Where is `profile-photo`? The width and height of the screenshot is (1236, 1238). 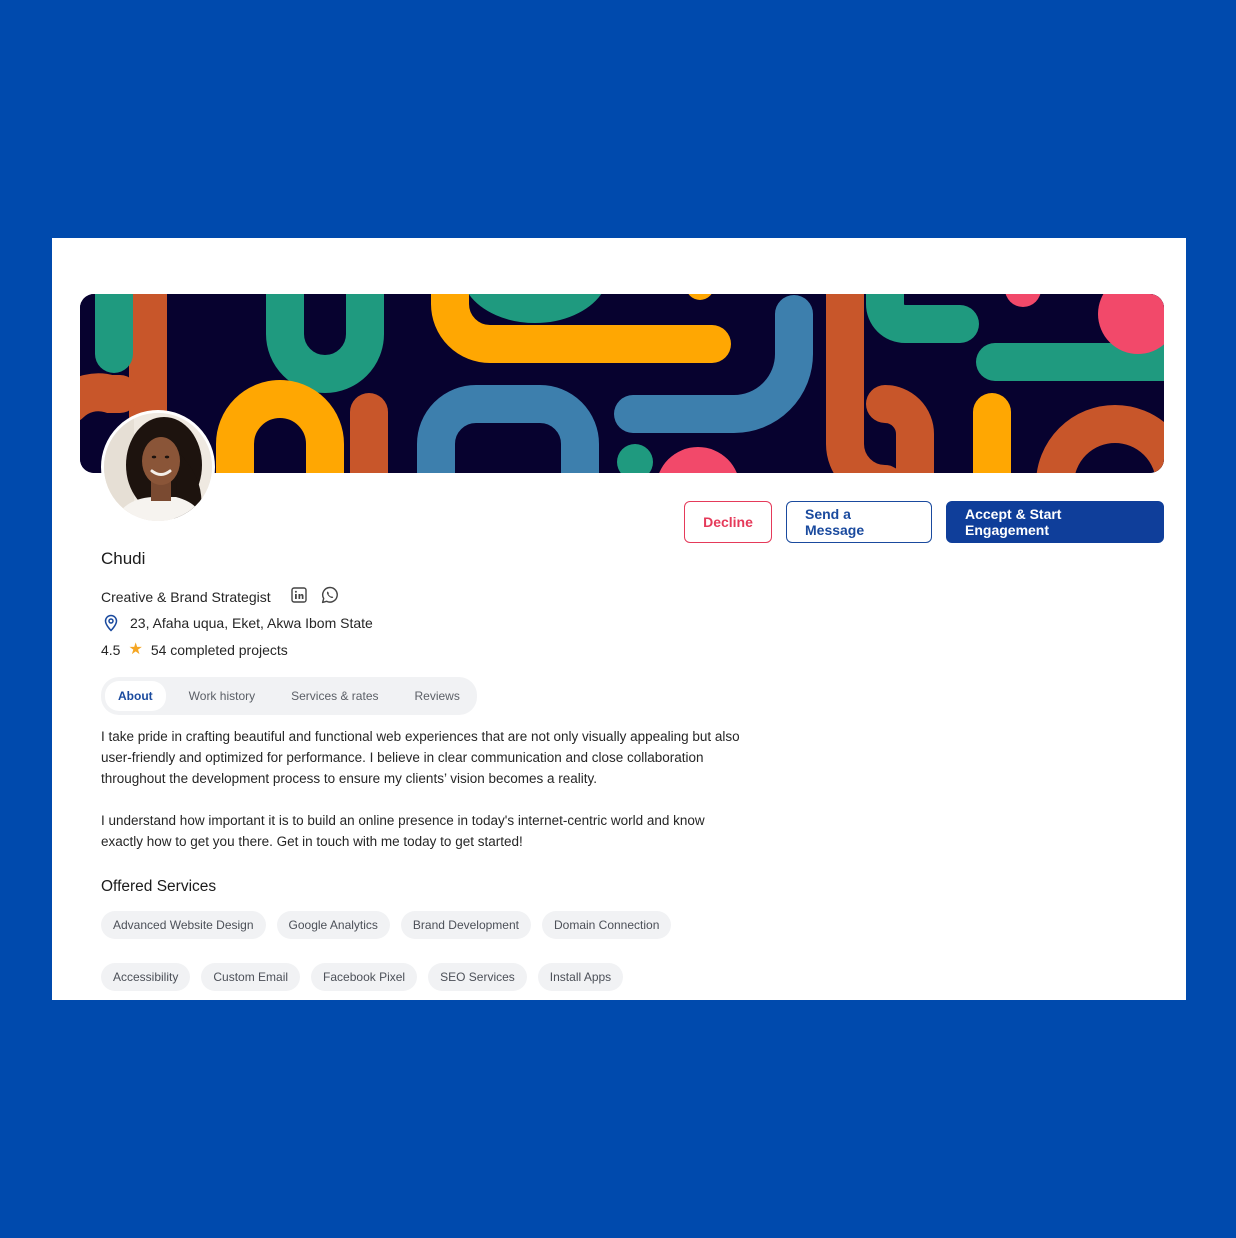
profile-photo is located at coordinates (158, 467).